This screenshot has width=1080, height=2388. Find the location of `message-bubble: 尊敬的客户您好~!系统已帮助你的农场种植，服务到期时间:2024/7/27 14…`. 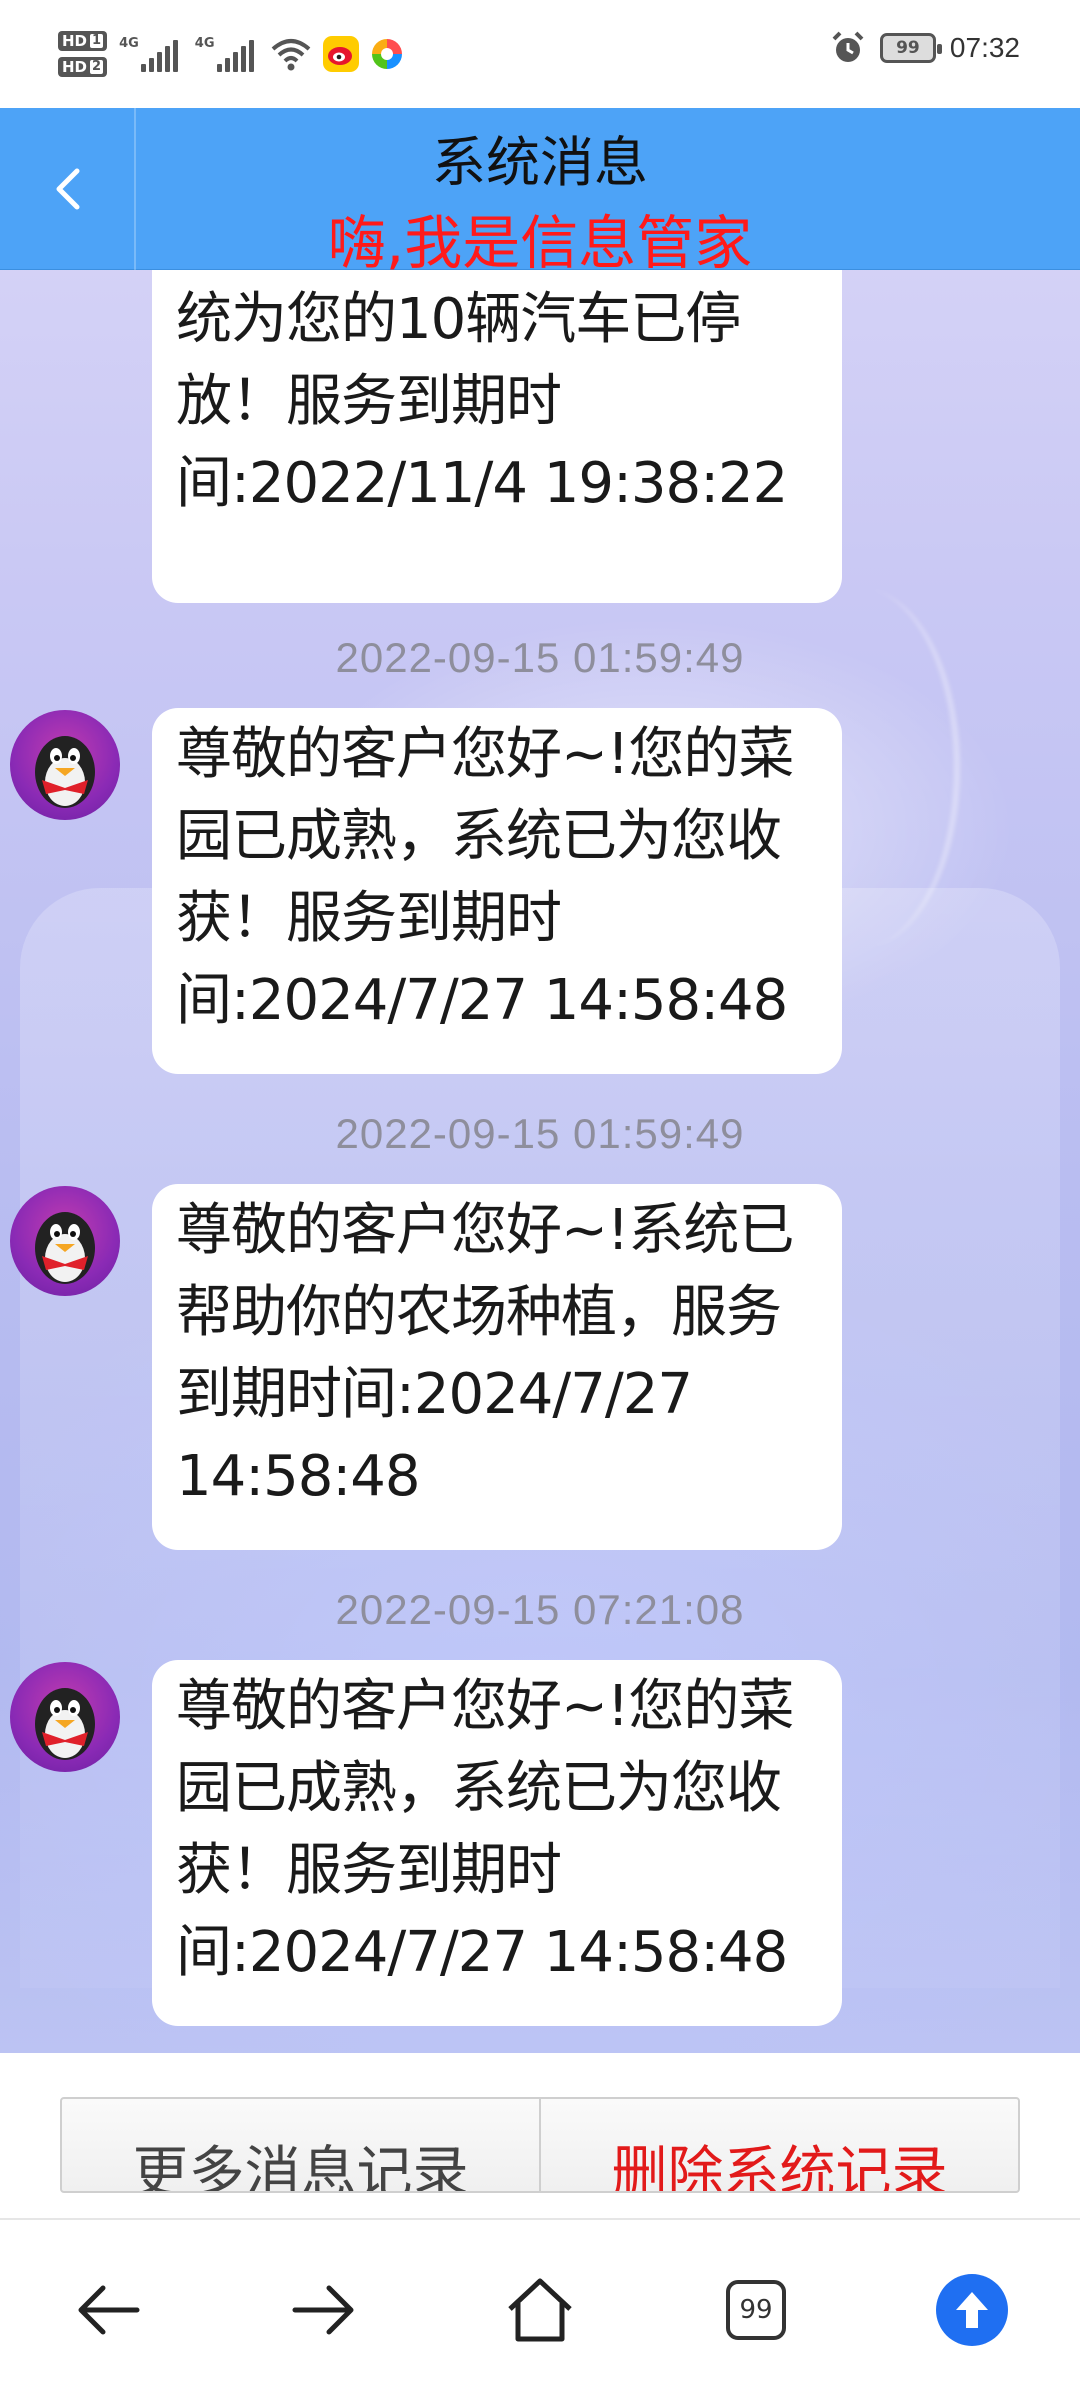

message-bubble: 尊敬的客户您好~!系统已帮助你的农场种植，服务到期时间:2024/7/27 14… is located at coordinates (497, 1367).